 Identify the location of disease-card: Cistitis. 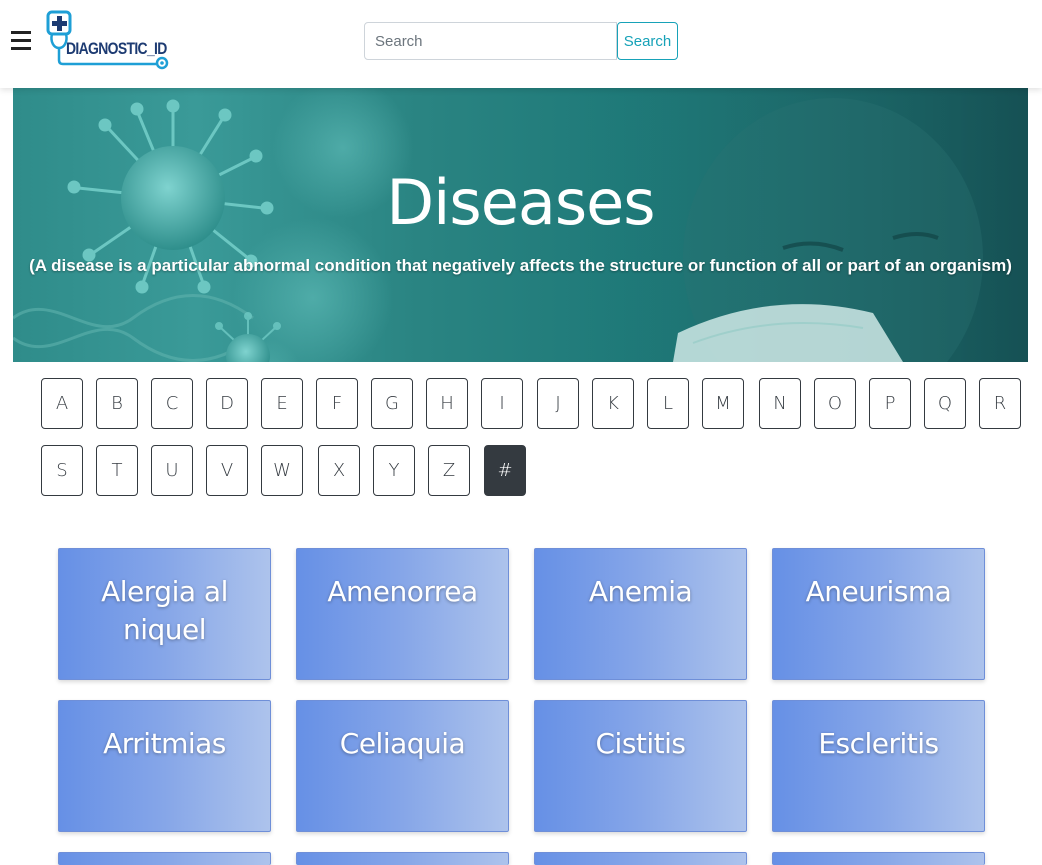
(640, 766).